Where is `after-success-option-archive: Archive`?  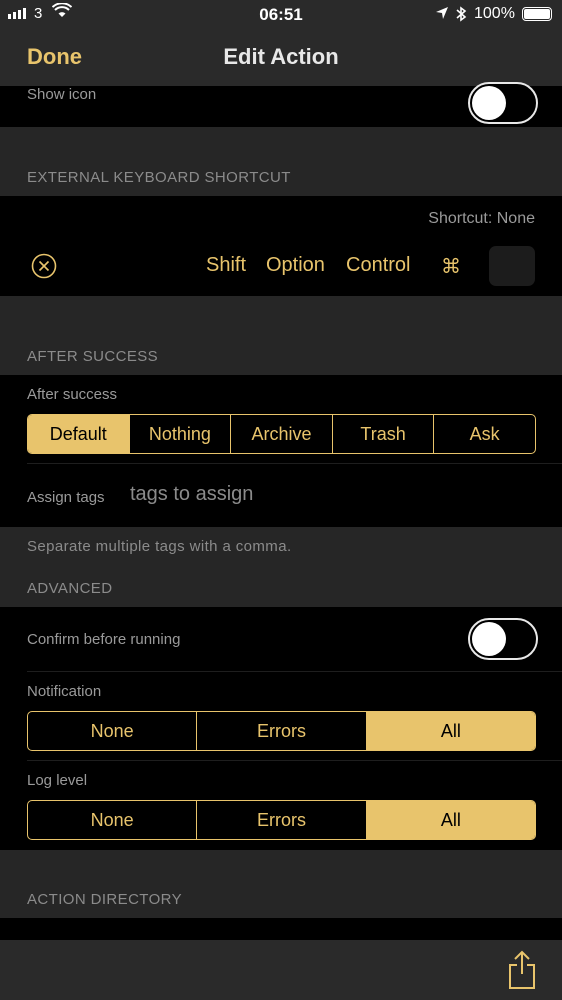
after-success-option-archive: Archive is located at coordinates (281, 434).